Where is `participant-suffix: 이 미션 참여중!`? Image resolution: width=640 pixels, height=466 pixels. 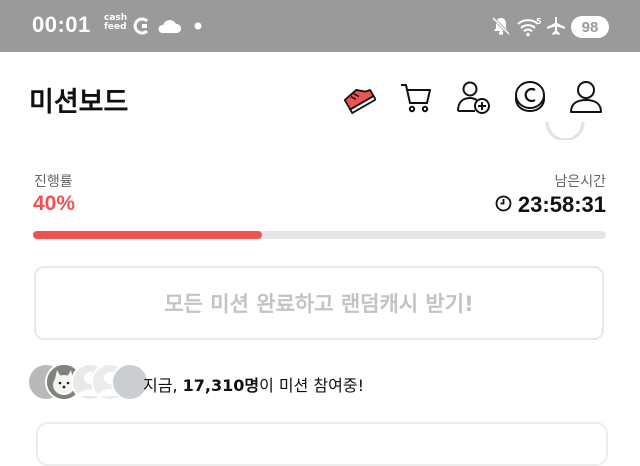
participant-suffix: 이 미션 참여중! is located at coordinates (311, 385).